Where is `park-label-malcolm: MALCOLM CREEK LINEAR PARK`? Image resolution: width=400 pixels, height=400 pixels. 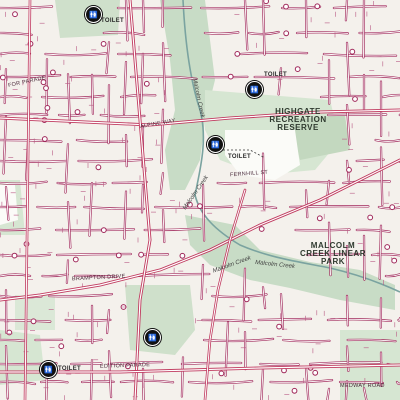 park-label-malcolm: MALCOLM CREEK LINEAR PARK is located at coordinates (333, 254).